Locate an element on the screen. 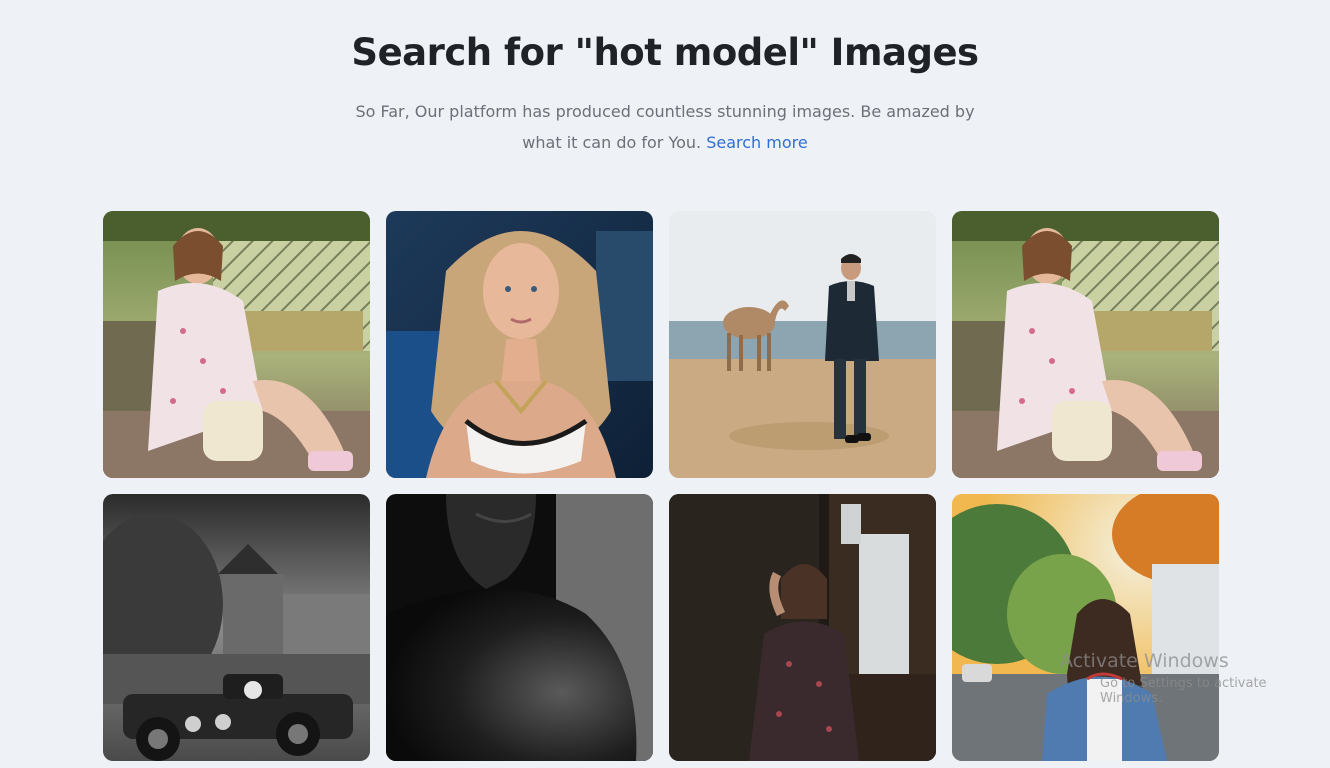  search-more-link: Search more is located at coordinates (757, 142).